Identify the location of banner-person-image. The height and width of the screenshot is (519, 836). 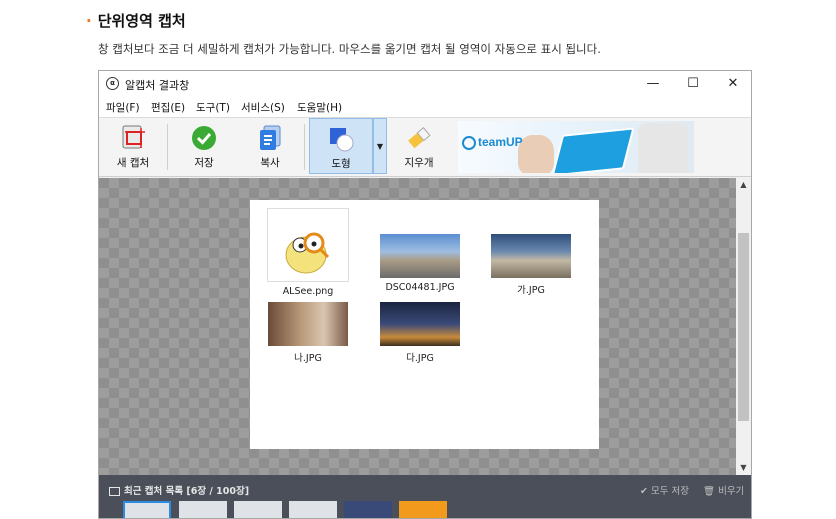
(663, 148).